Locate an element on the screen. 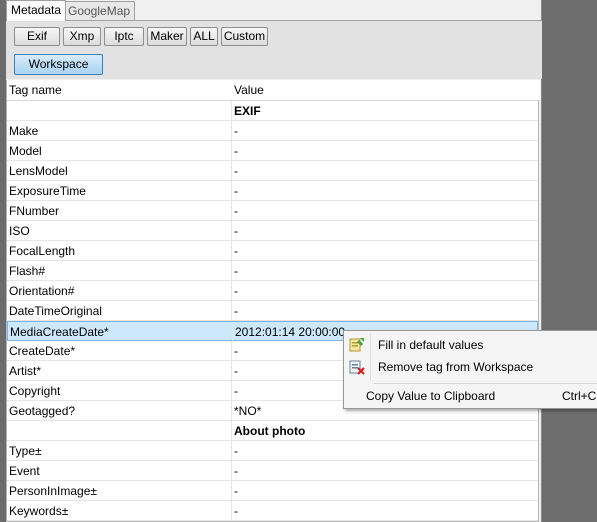  tag-name-cell: CreateDate* is located at coordinates (42, 351).